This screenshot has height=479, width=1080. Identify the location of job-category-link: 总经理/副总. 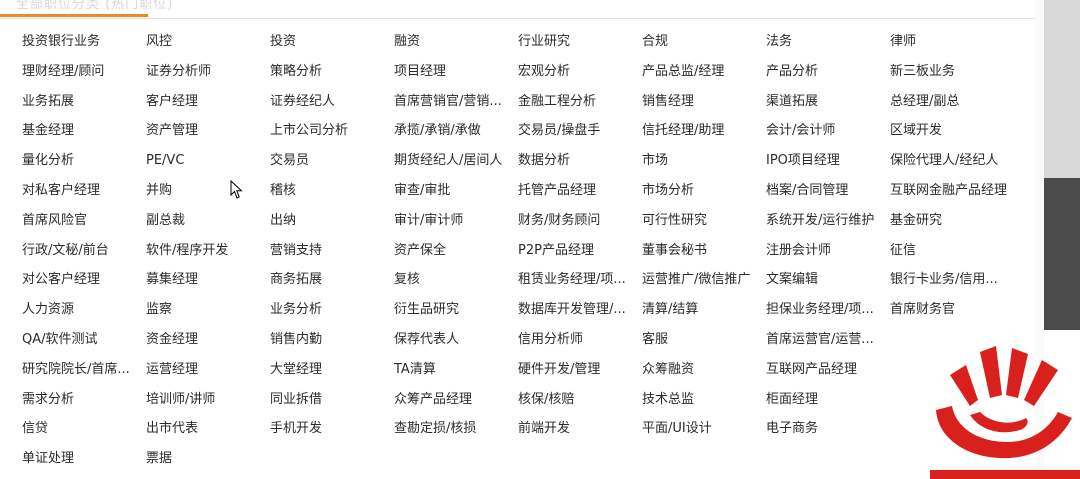
(952, 105).